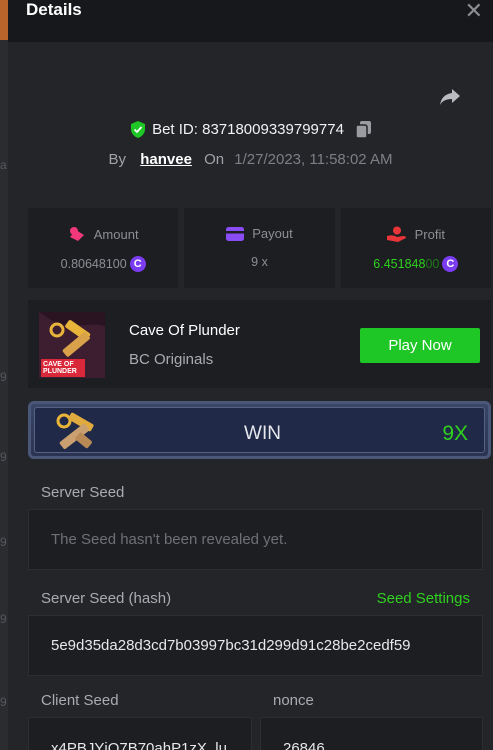  I want to click on payout-label: Payout, so click(272, 233).